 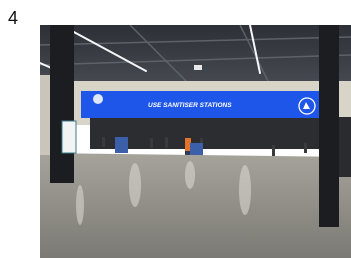 What do you see at coordinates (329, 126) in the screenshot?
I see `pillar-right` at bounding box center [329, 126].